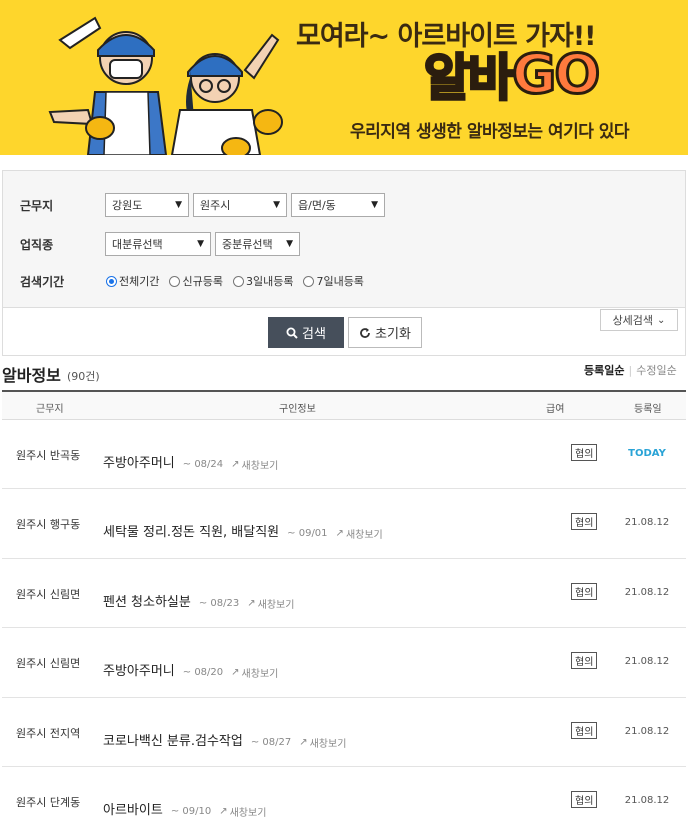 Image resolution: width=688 pixels, height=821 pixels. What do you see at coordinates (139, 281) in the screenshot?
I see `period-option-label: 전체기간` at bounding box center [139, 281].